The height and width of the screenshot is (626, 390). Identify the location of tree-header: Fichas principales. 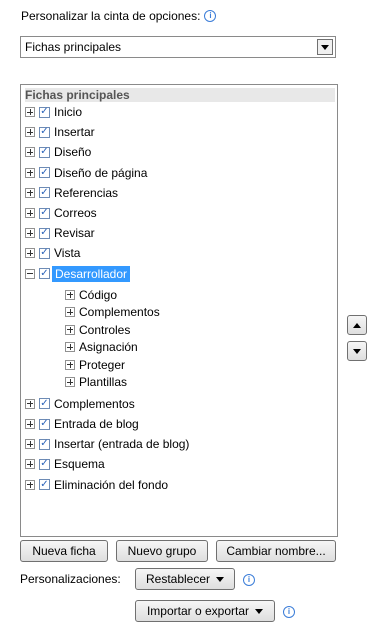
(180, 95).